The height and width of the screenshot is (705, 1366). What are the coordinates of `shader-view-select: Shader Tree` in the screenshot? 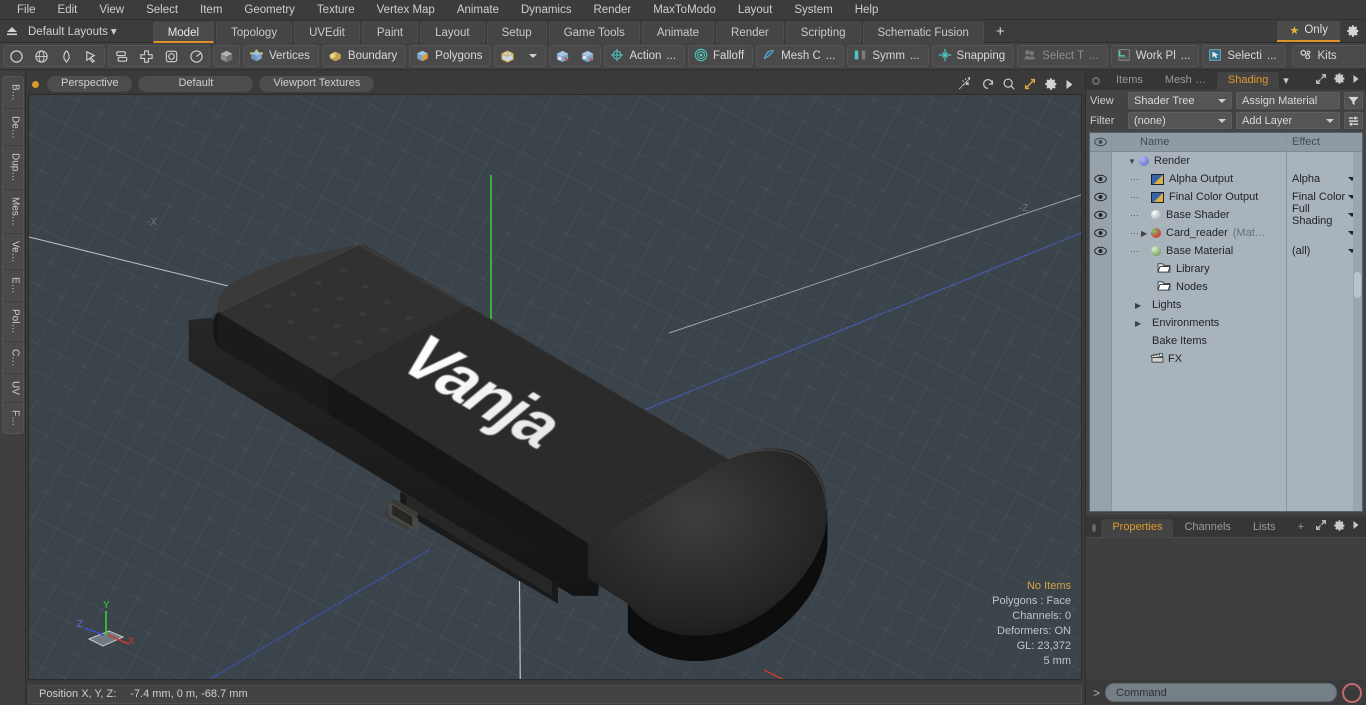 It's located at (1180, 100).